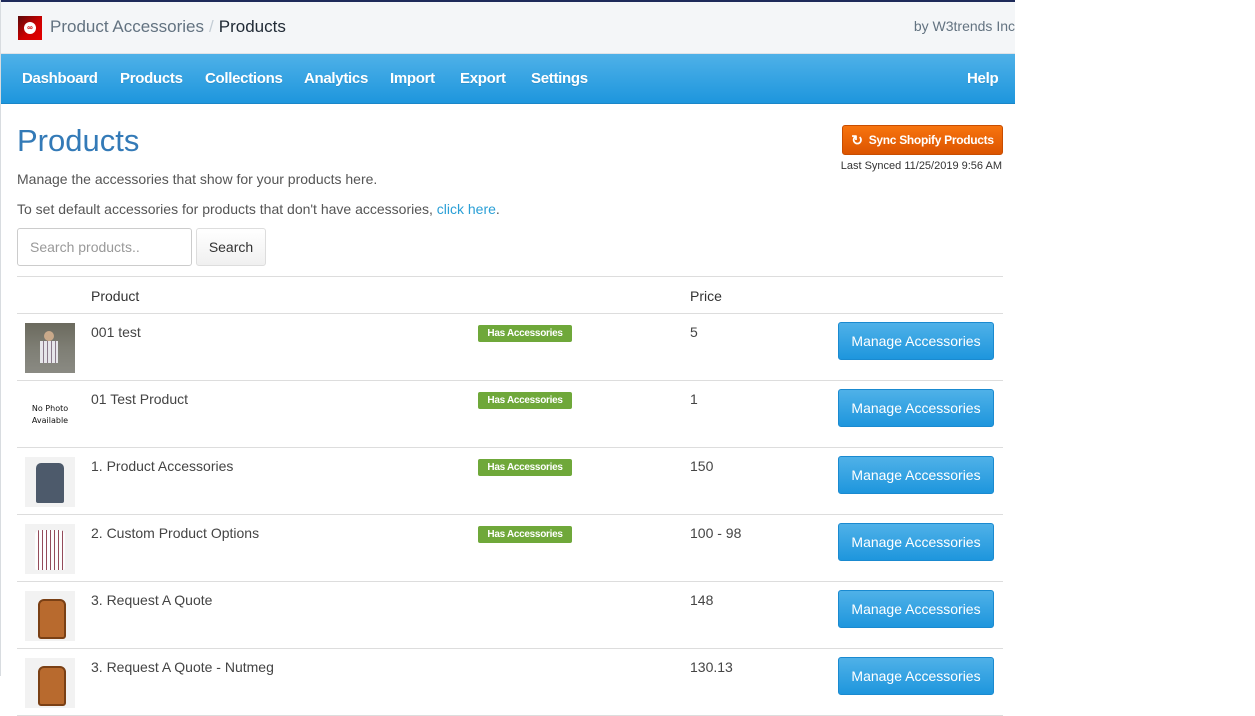 Image resolution: width=1255 pixels, height=716 pixels. What do you see at coordinates (60, 78) in the screenshot?
I see `nav-dashboard: Dashboard` at bounding box center [60, 78].